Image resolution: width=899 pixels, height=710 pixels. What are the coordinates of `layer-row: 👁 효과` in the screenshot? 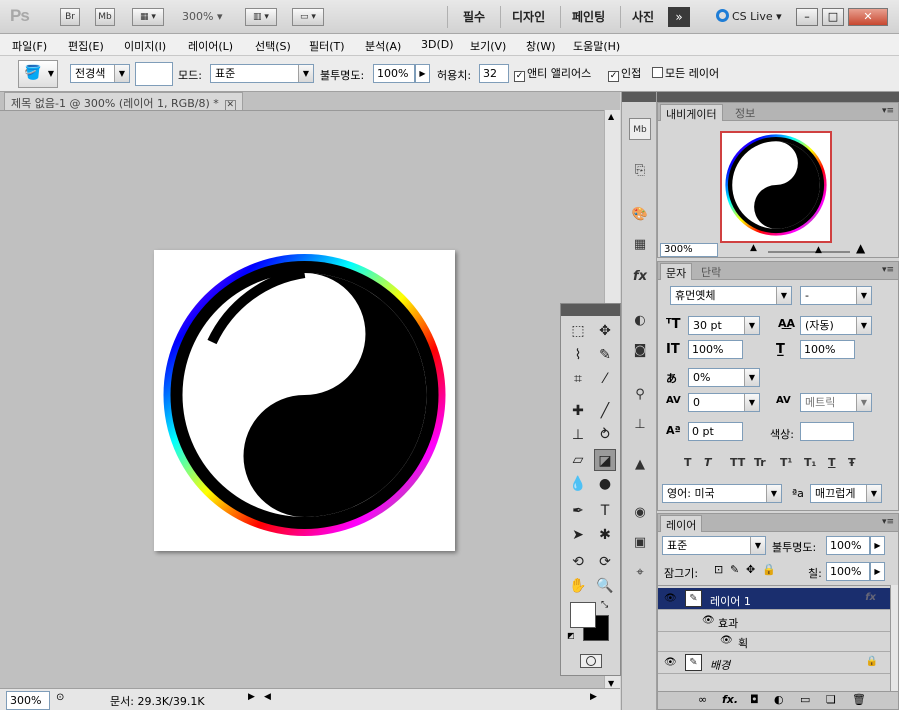 It's located at (774, 621).